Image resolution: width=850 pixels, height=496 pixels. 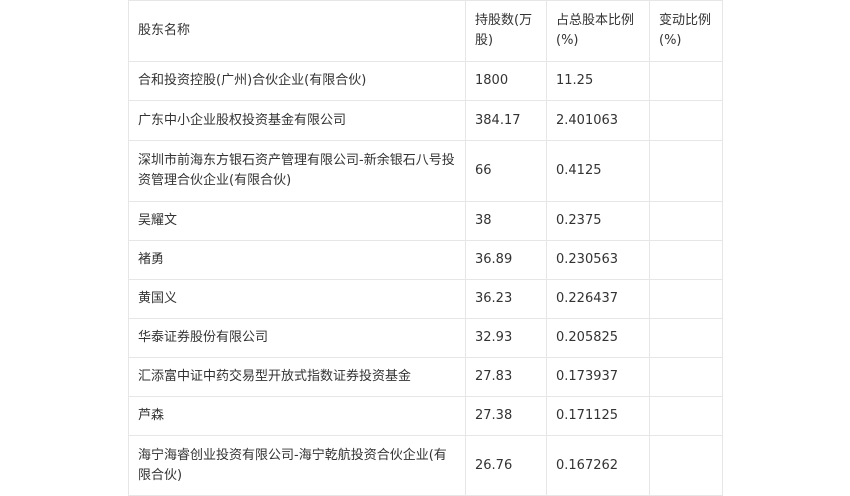 What do you see at coordinates (506, 31) in the screenshot?
I see `header-shares: 持股数(万股)` at bounding box center [506, 31].